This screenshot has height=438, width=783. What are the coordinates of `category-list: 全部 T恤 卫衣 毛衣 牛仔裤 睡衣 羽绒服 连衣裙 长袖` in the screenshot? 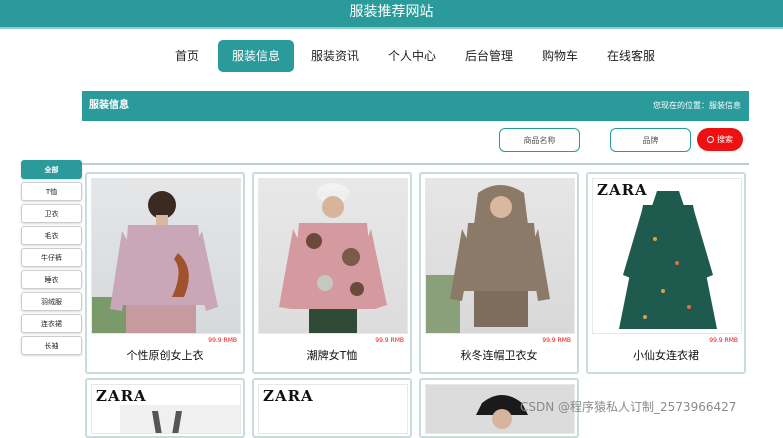 It's located at (51, 259).